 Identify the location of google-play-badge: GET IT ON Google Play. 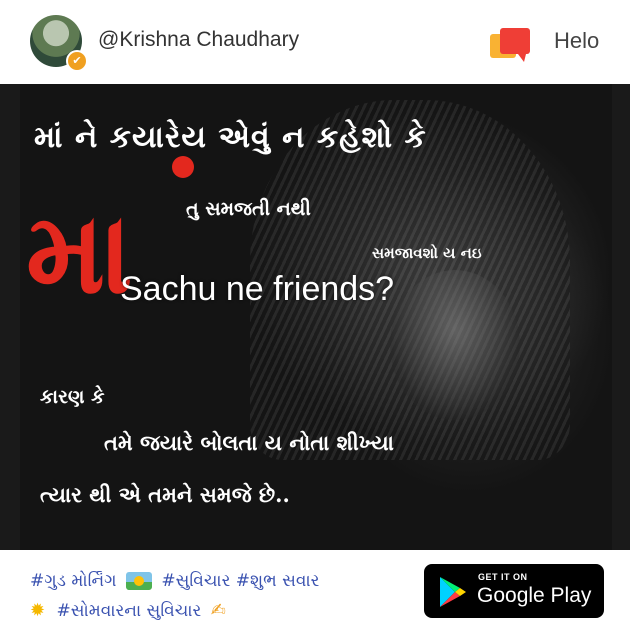
(514, 591).